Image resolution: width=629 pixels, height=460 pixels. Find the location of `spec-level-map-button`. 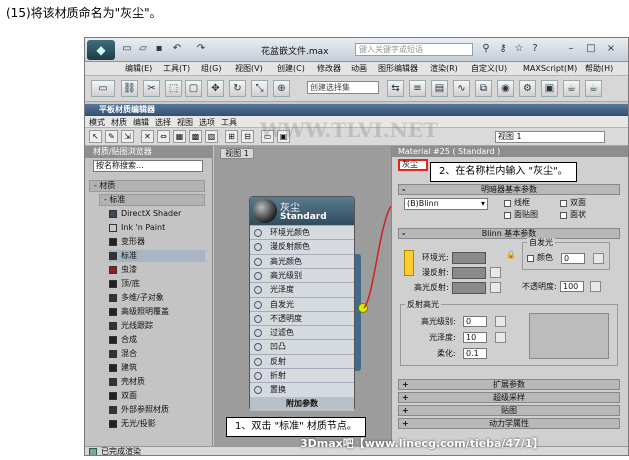

spec-level-map-button is located at coordinates (500, 321).